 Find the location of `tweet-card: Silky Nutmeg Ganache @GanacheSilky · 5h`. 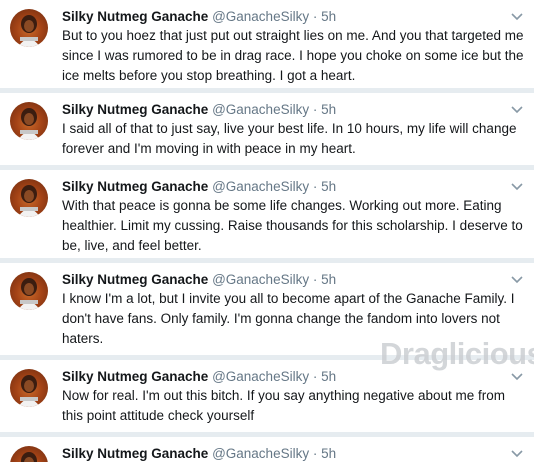

tweet-card: Silky Nutmeg Ganache @GanacheSilky · 5h is located at coordinates (267, 449).